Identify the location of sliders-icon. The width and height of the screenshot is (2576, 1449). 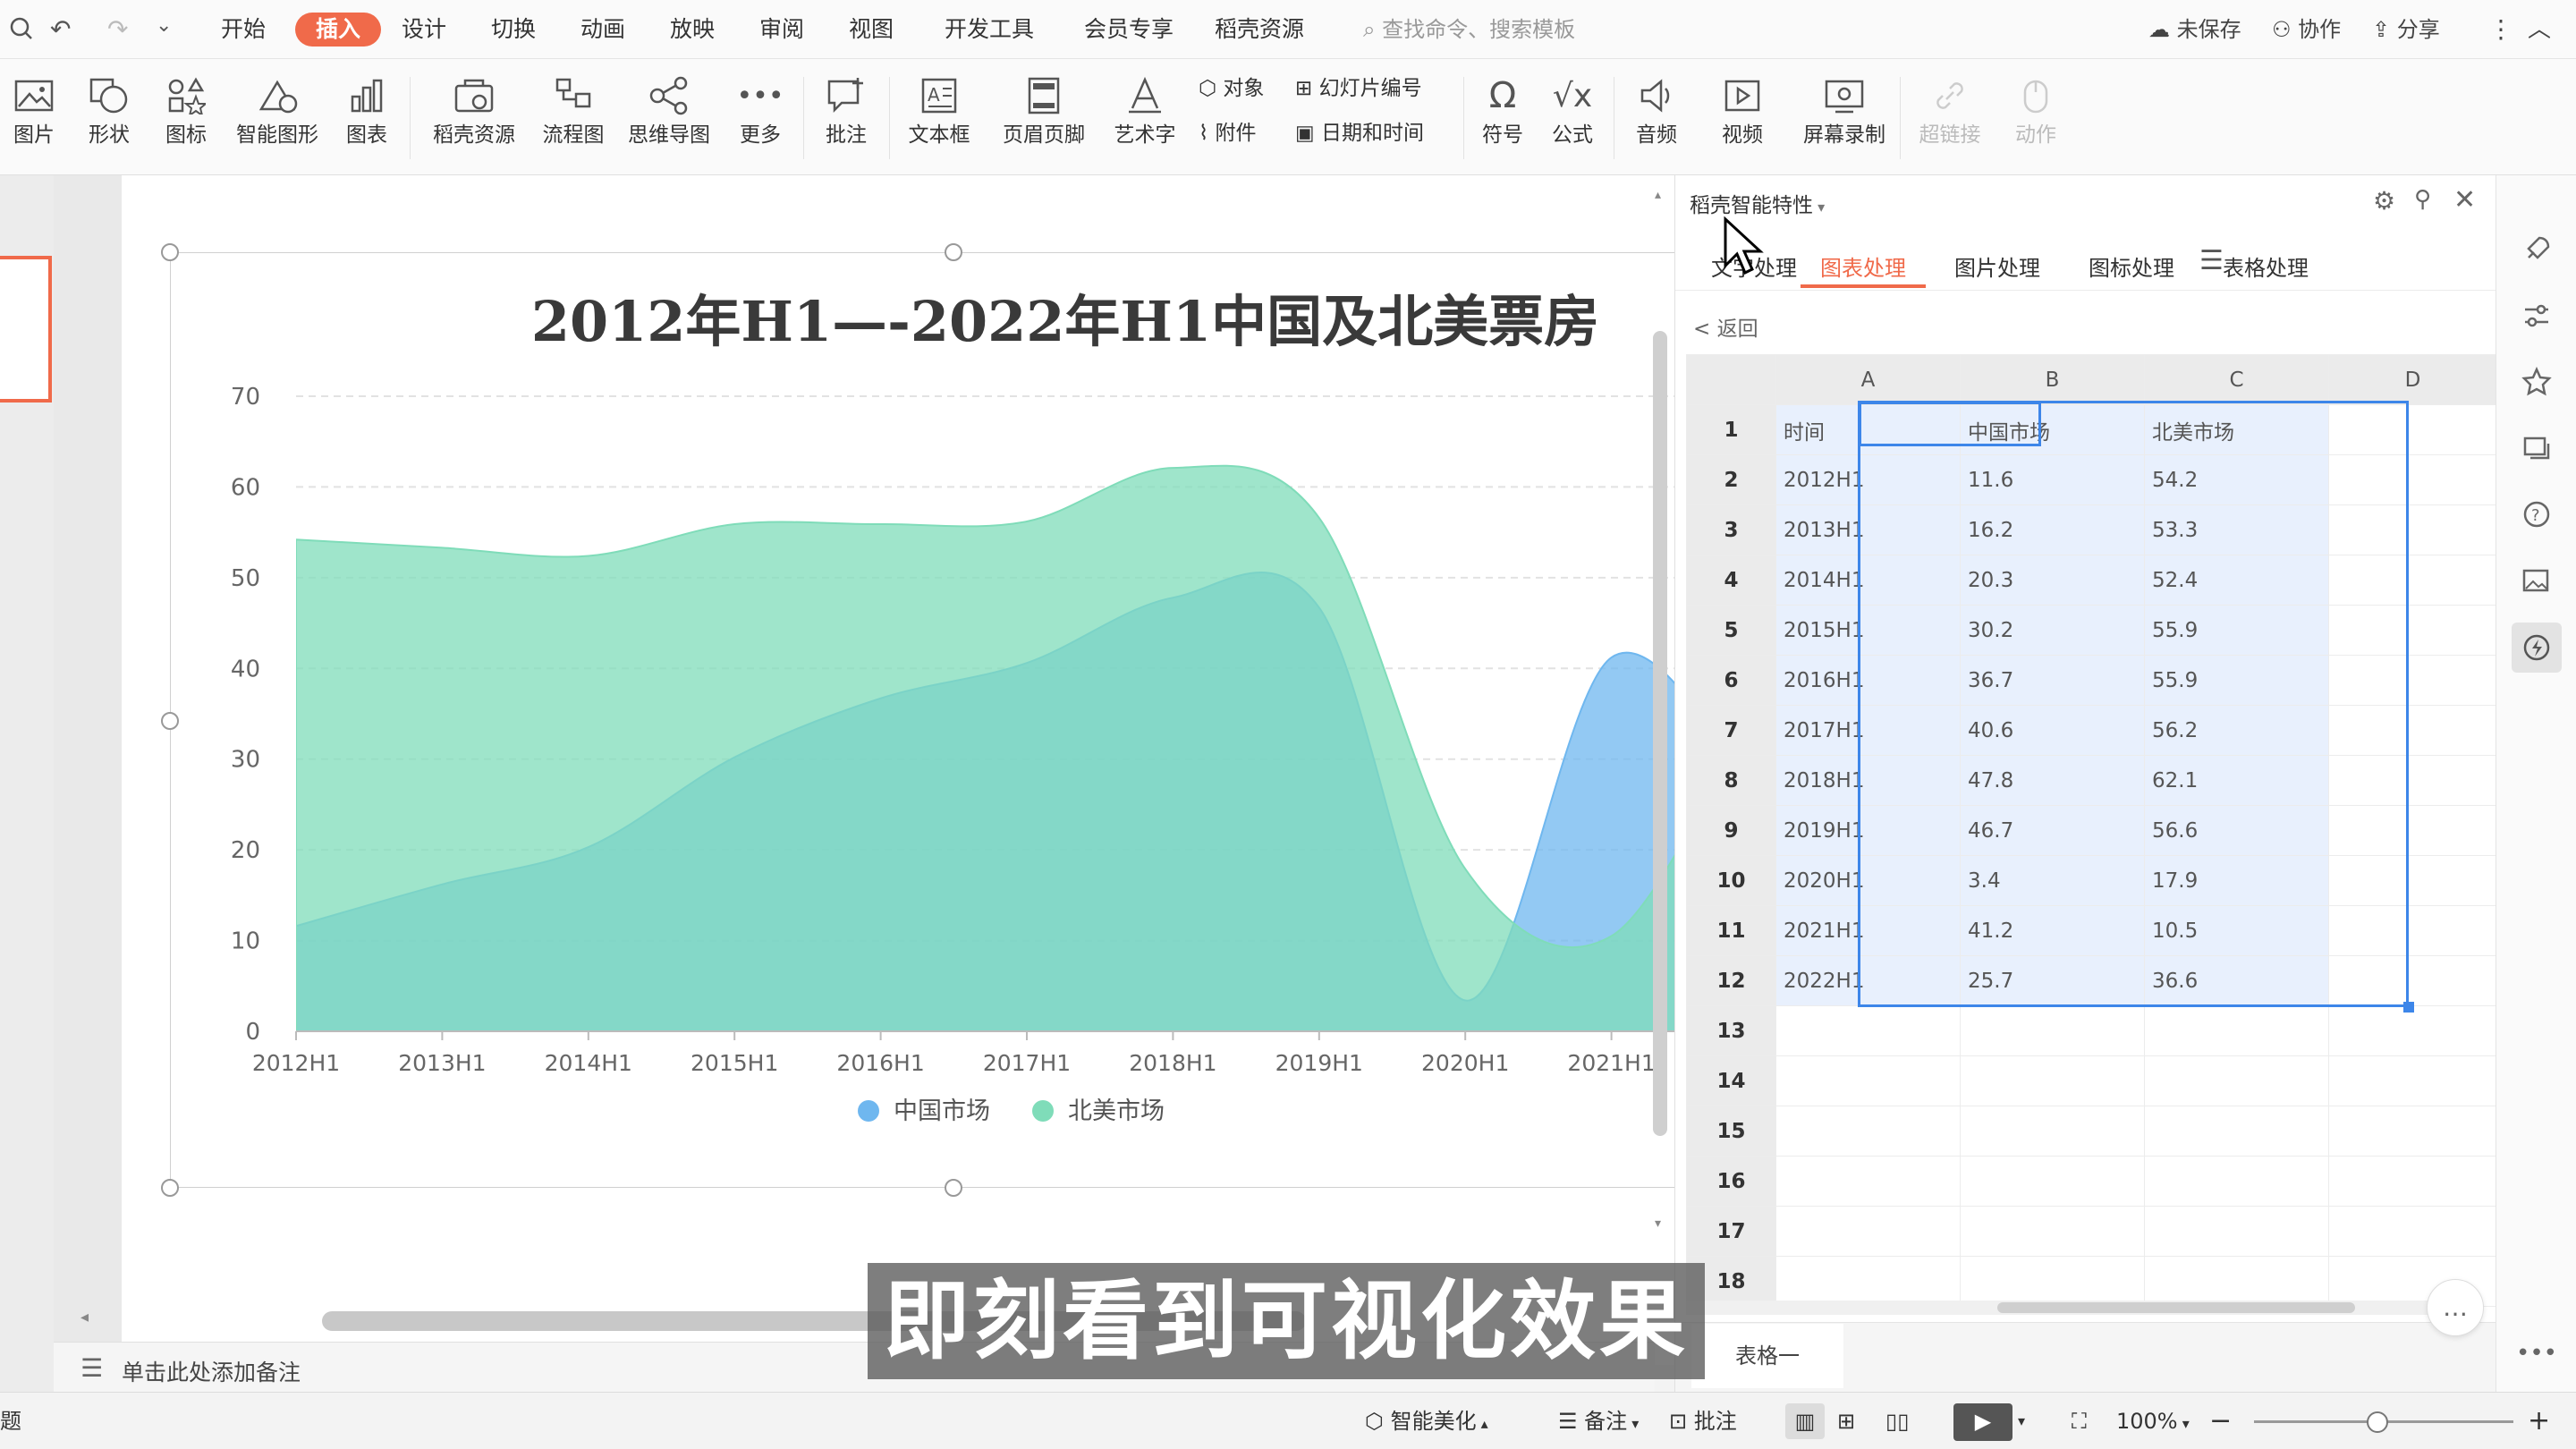
(2536, 315).